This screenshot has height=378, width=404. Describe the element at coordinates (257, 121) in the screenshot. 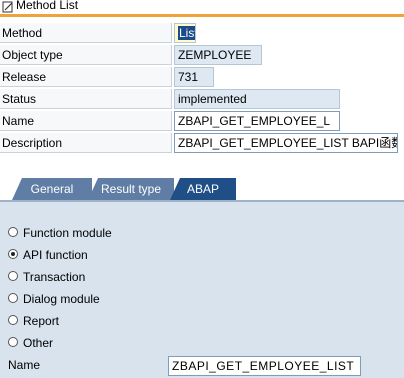

I see `name-field: ZBAPI_GET_EMPLOYEE_L` at that location.